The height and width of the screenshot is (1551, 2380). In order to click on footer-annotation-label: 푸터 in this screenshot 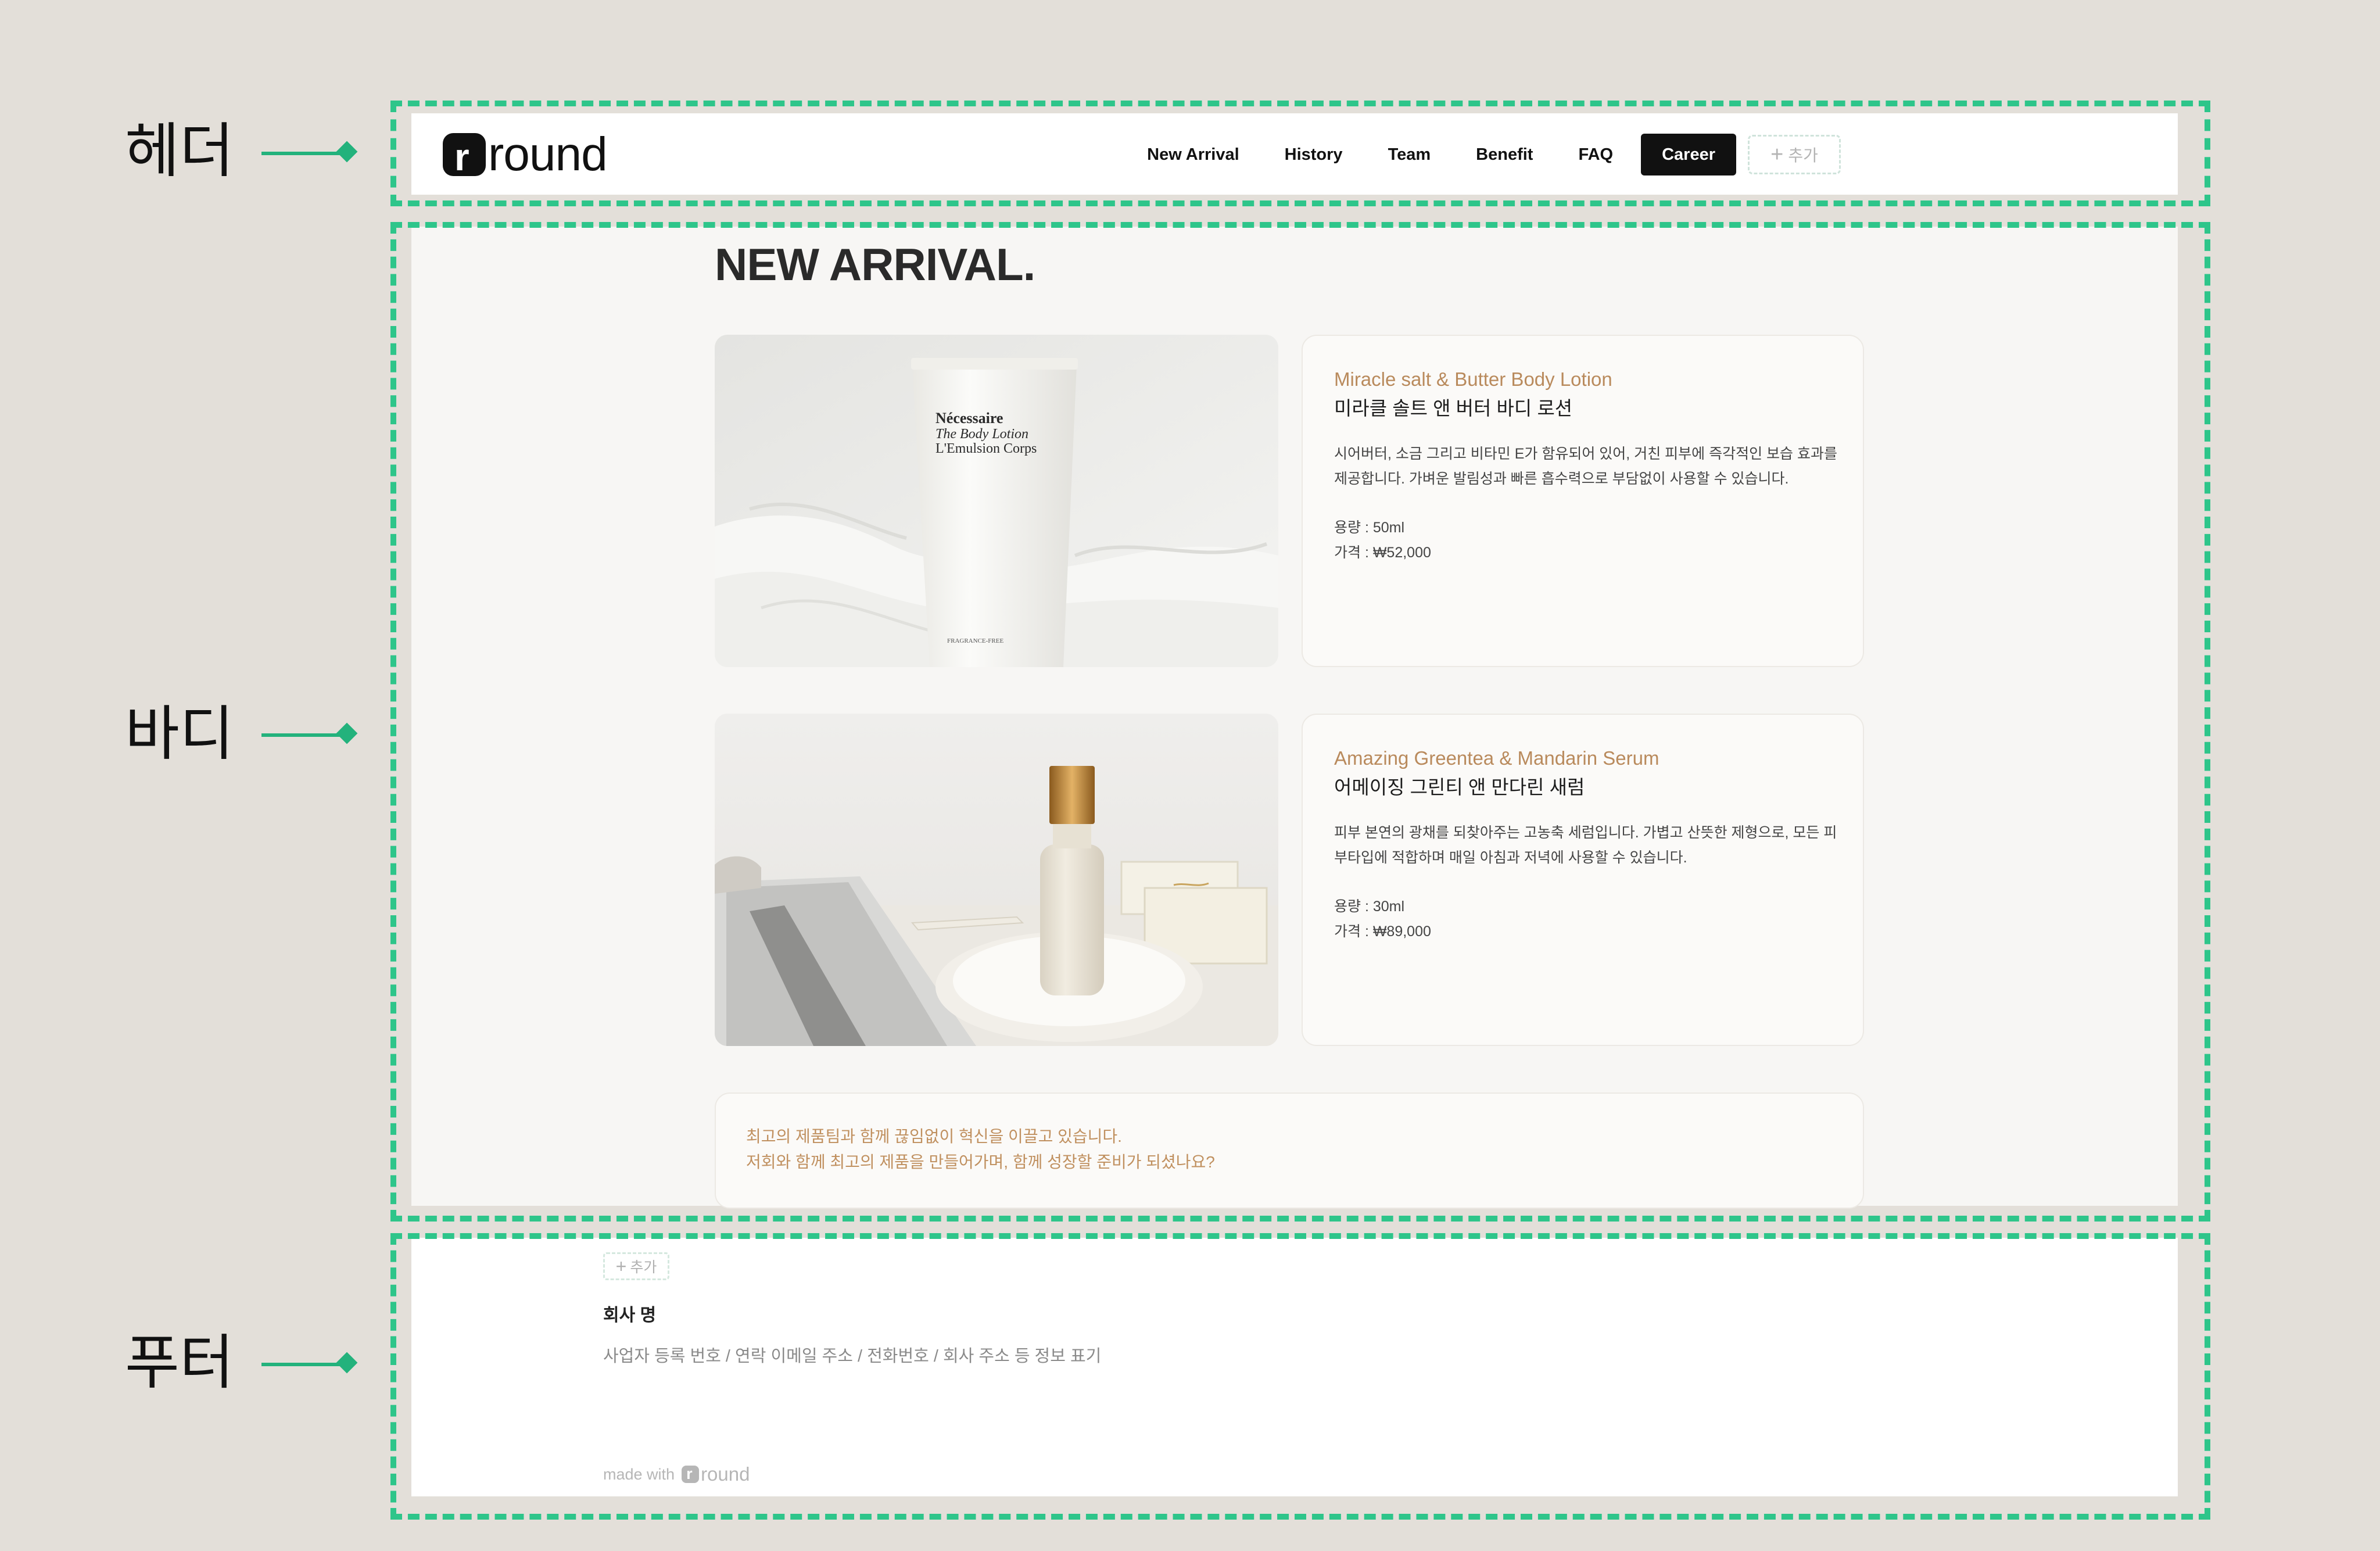, I will do `click(180, 1363)`.